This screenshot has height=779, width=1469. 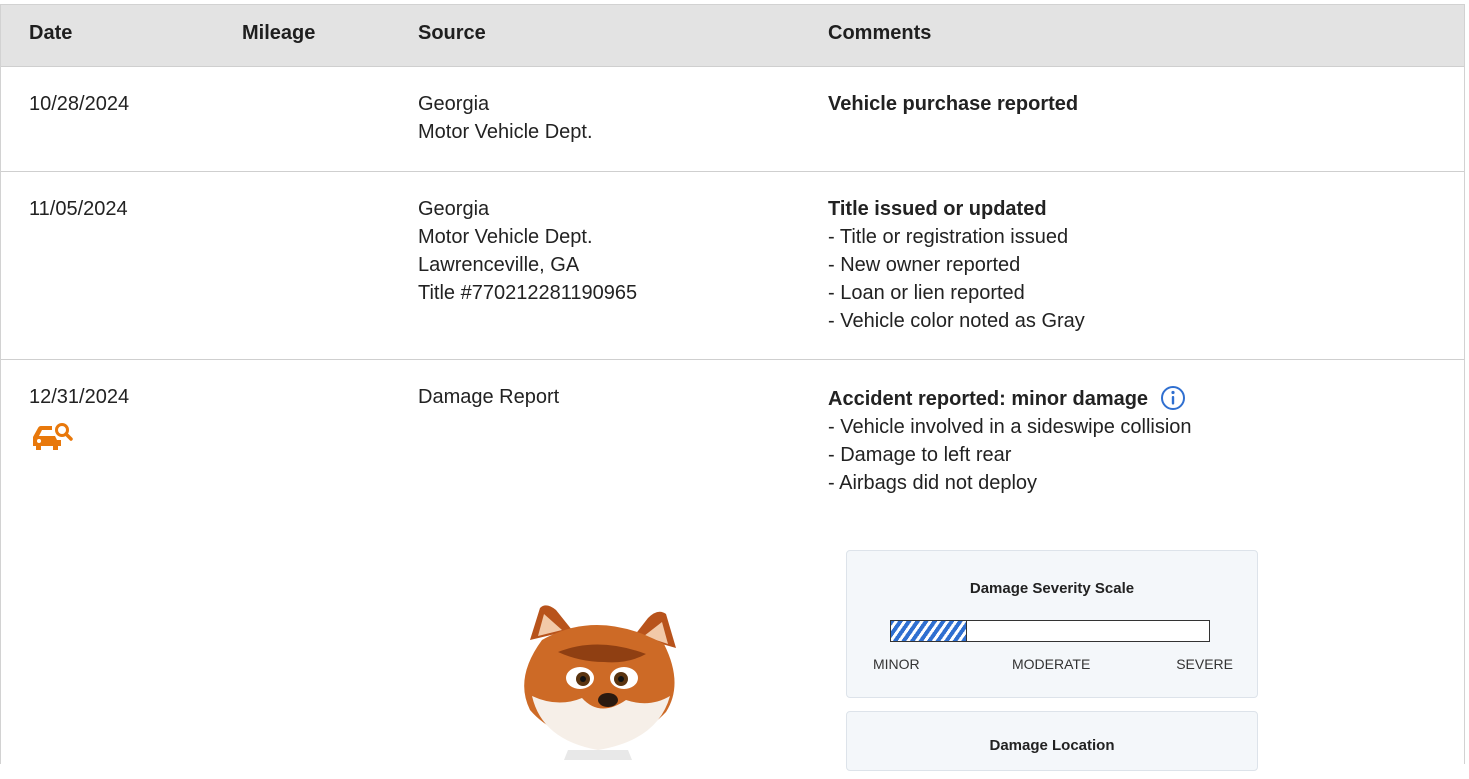 What do you see at coordinates (528, 293) in the screenshot?
I see `source-line: Title #770212281190965` at bounding box center [528, 293].